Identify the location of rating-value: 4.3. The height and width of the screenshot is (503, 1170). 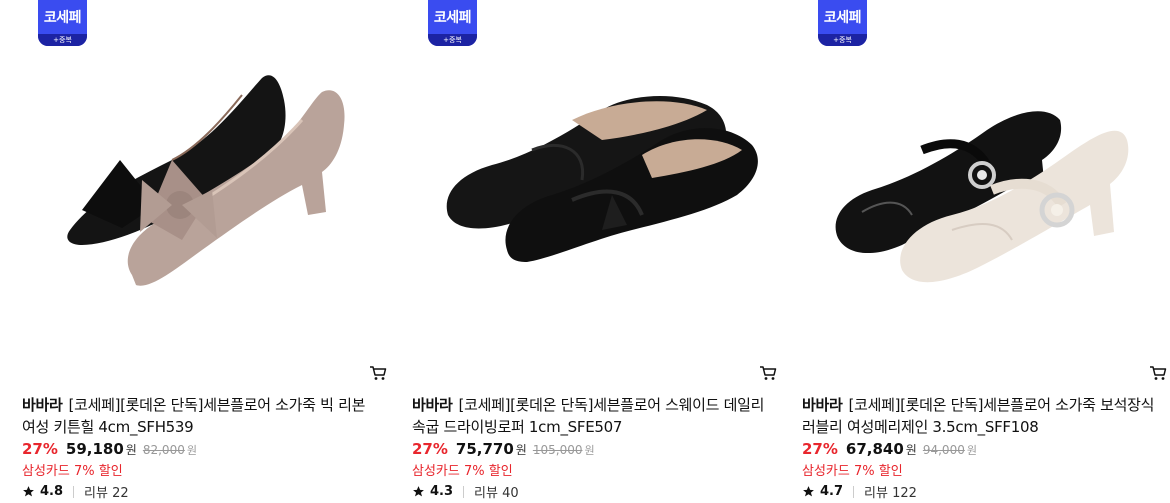
(442, 491).